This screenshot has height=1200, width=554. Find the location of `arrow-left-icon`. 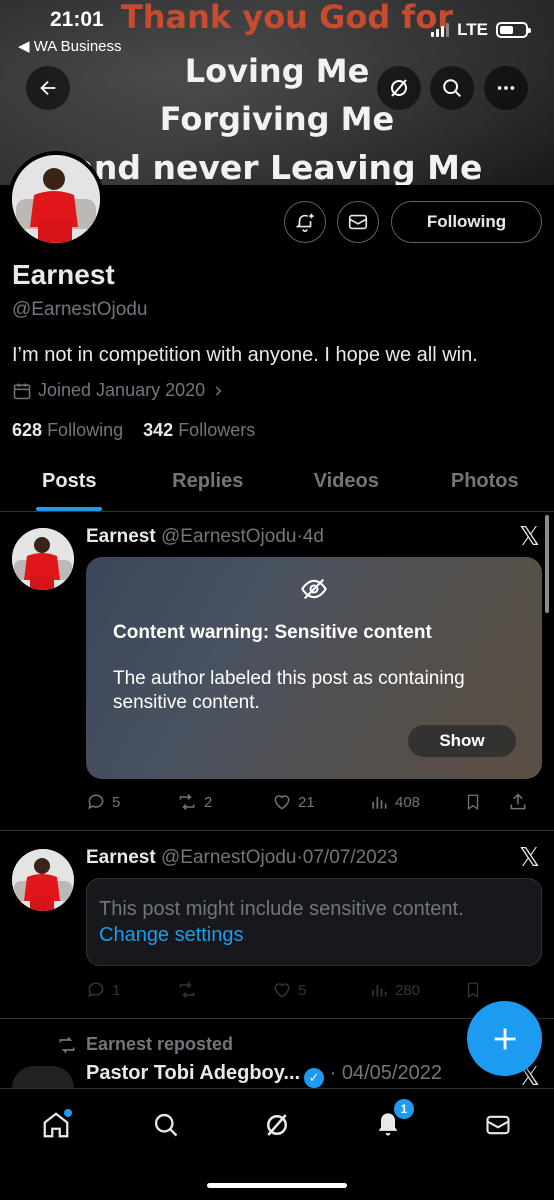

arrow-left-icon is located at coordinates (48, 88).